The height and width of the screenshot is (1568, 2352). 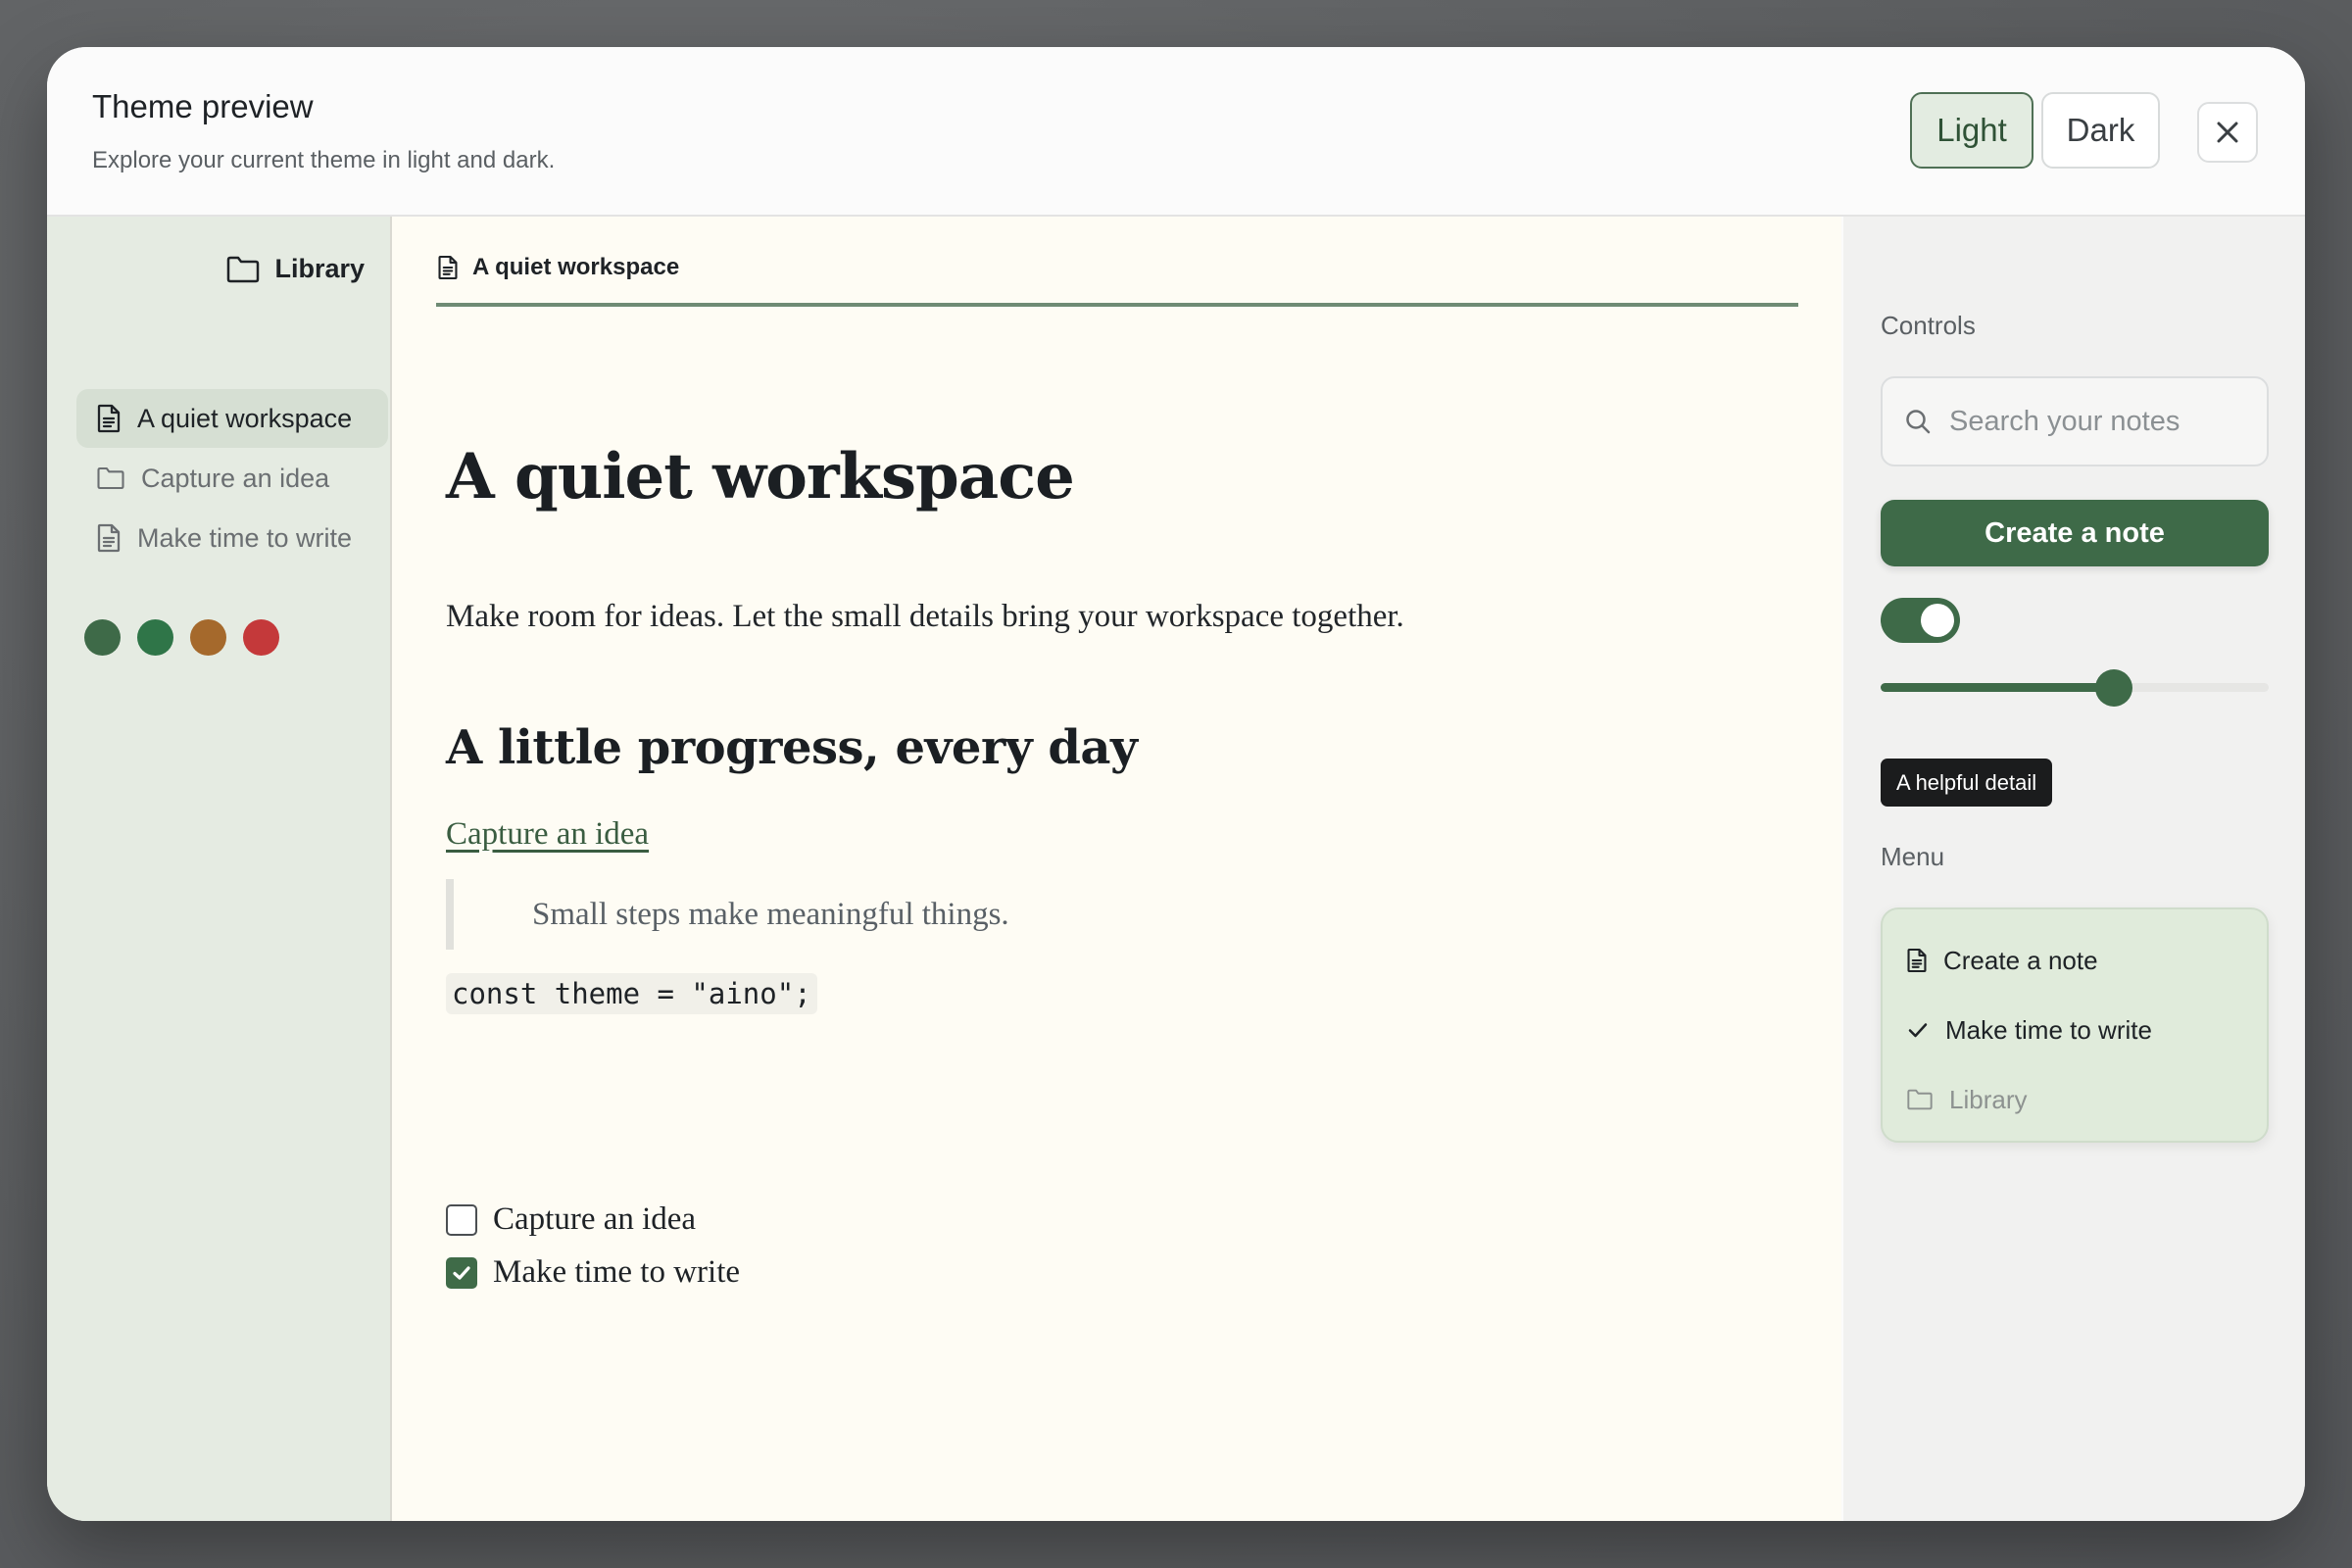 What do you see at coordinates (245, 537) in the screenshot?
I see `sidebar-item-label: Make time to write` at bounding box center [245, 537].